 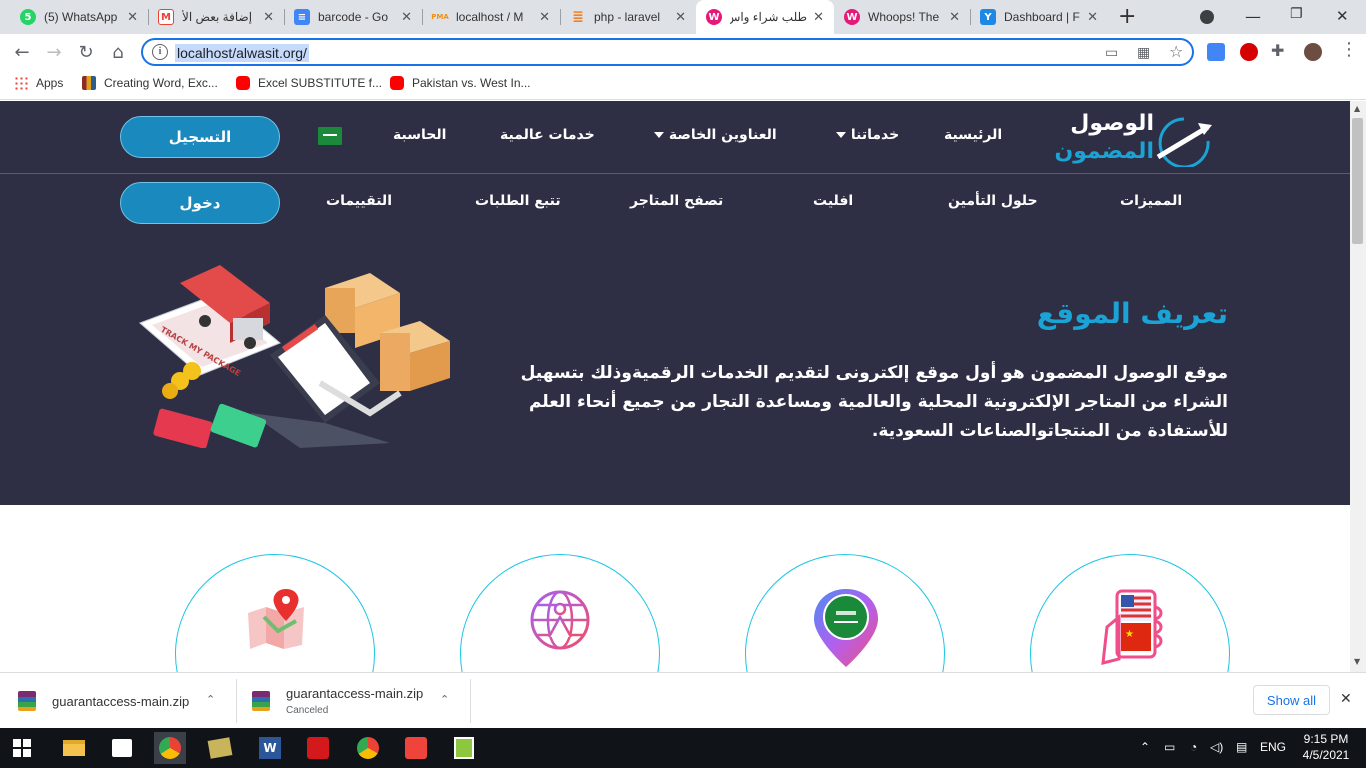 What do you see at coordinates (330, 136) in the screenshot?
I see `saudi-flag-icon` at bounding box center [330, 136].